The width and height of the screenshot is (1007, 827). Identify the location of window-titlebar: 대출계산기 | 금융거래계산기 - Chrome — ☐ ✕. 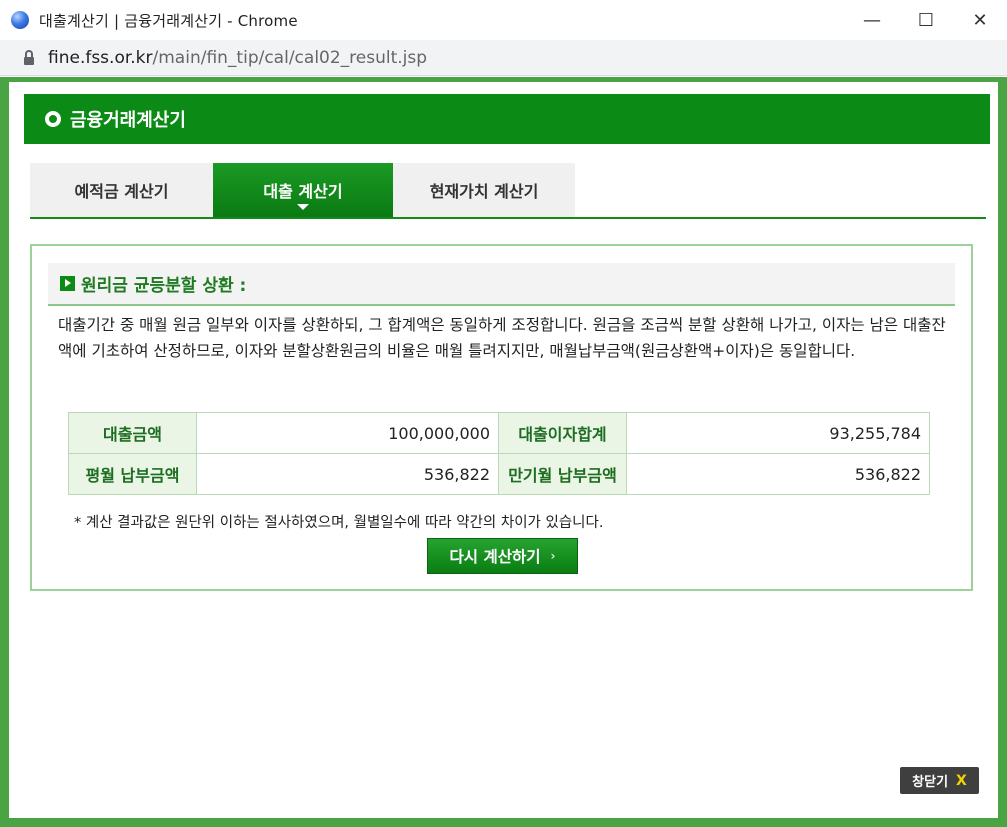
(503, 20).